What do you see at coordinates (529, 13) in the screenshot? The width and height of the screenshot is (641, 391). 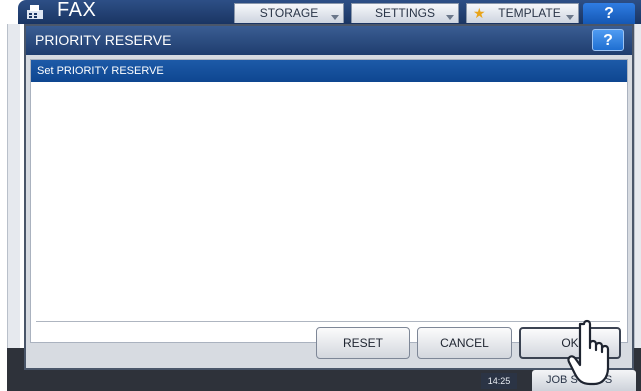 I see `tab-template-label: TEMPLATE` at bounding box center [529, 13].